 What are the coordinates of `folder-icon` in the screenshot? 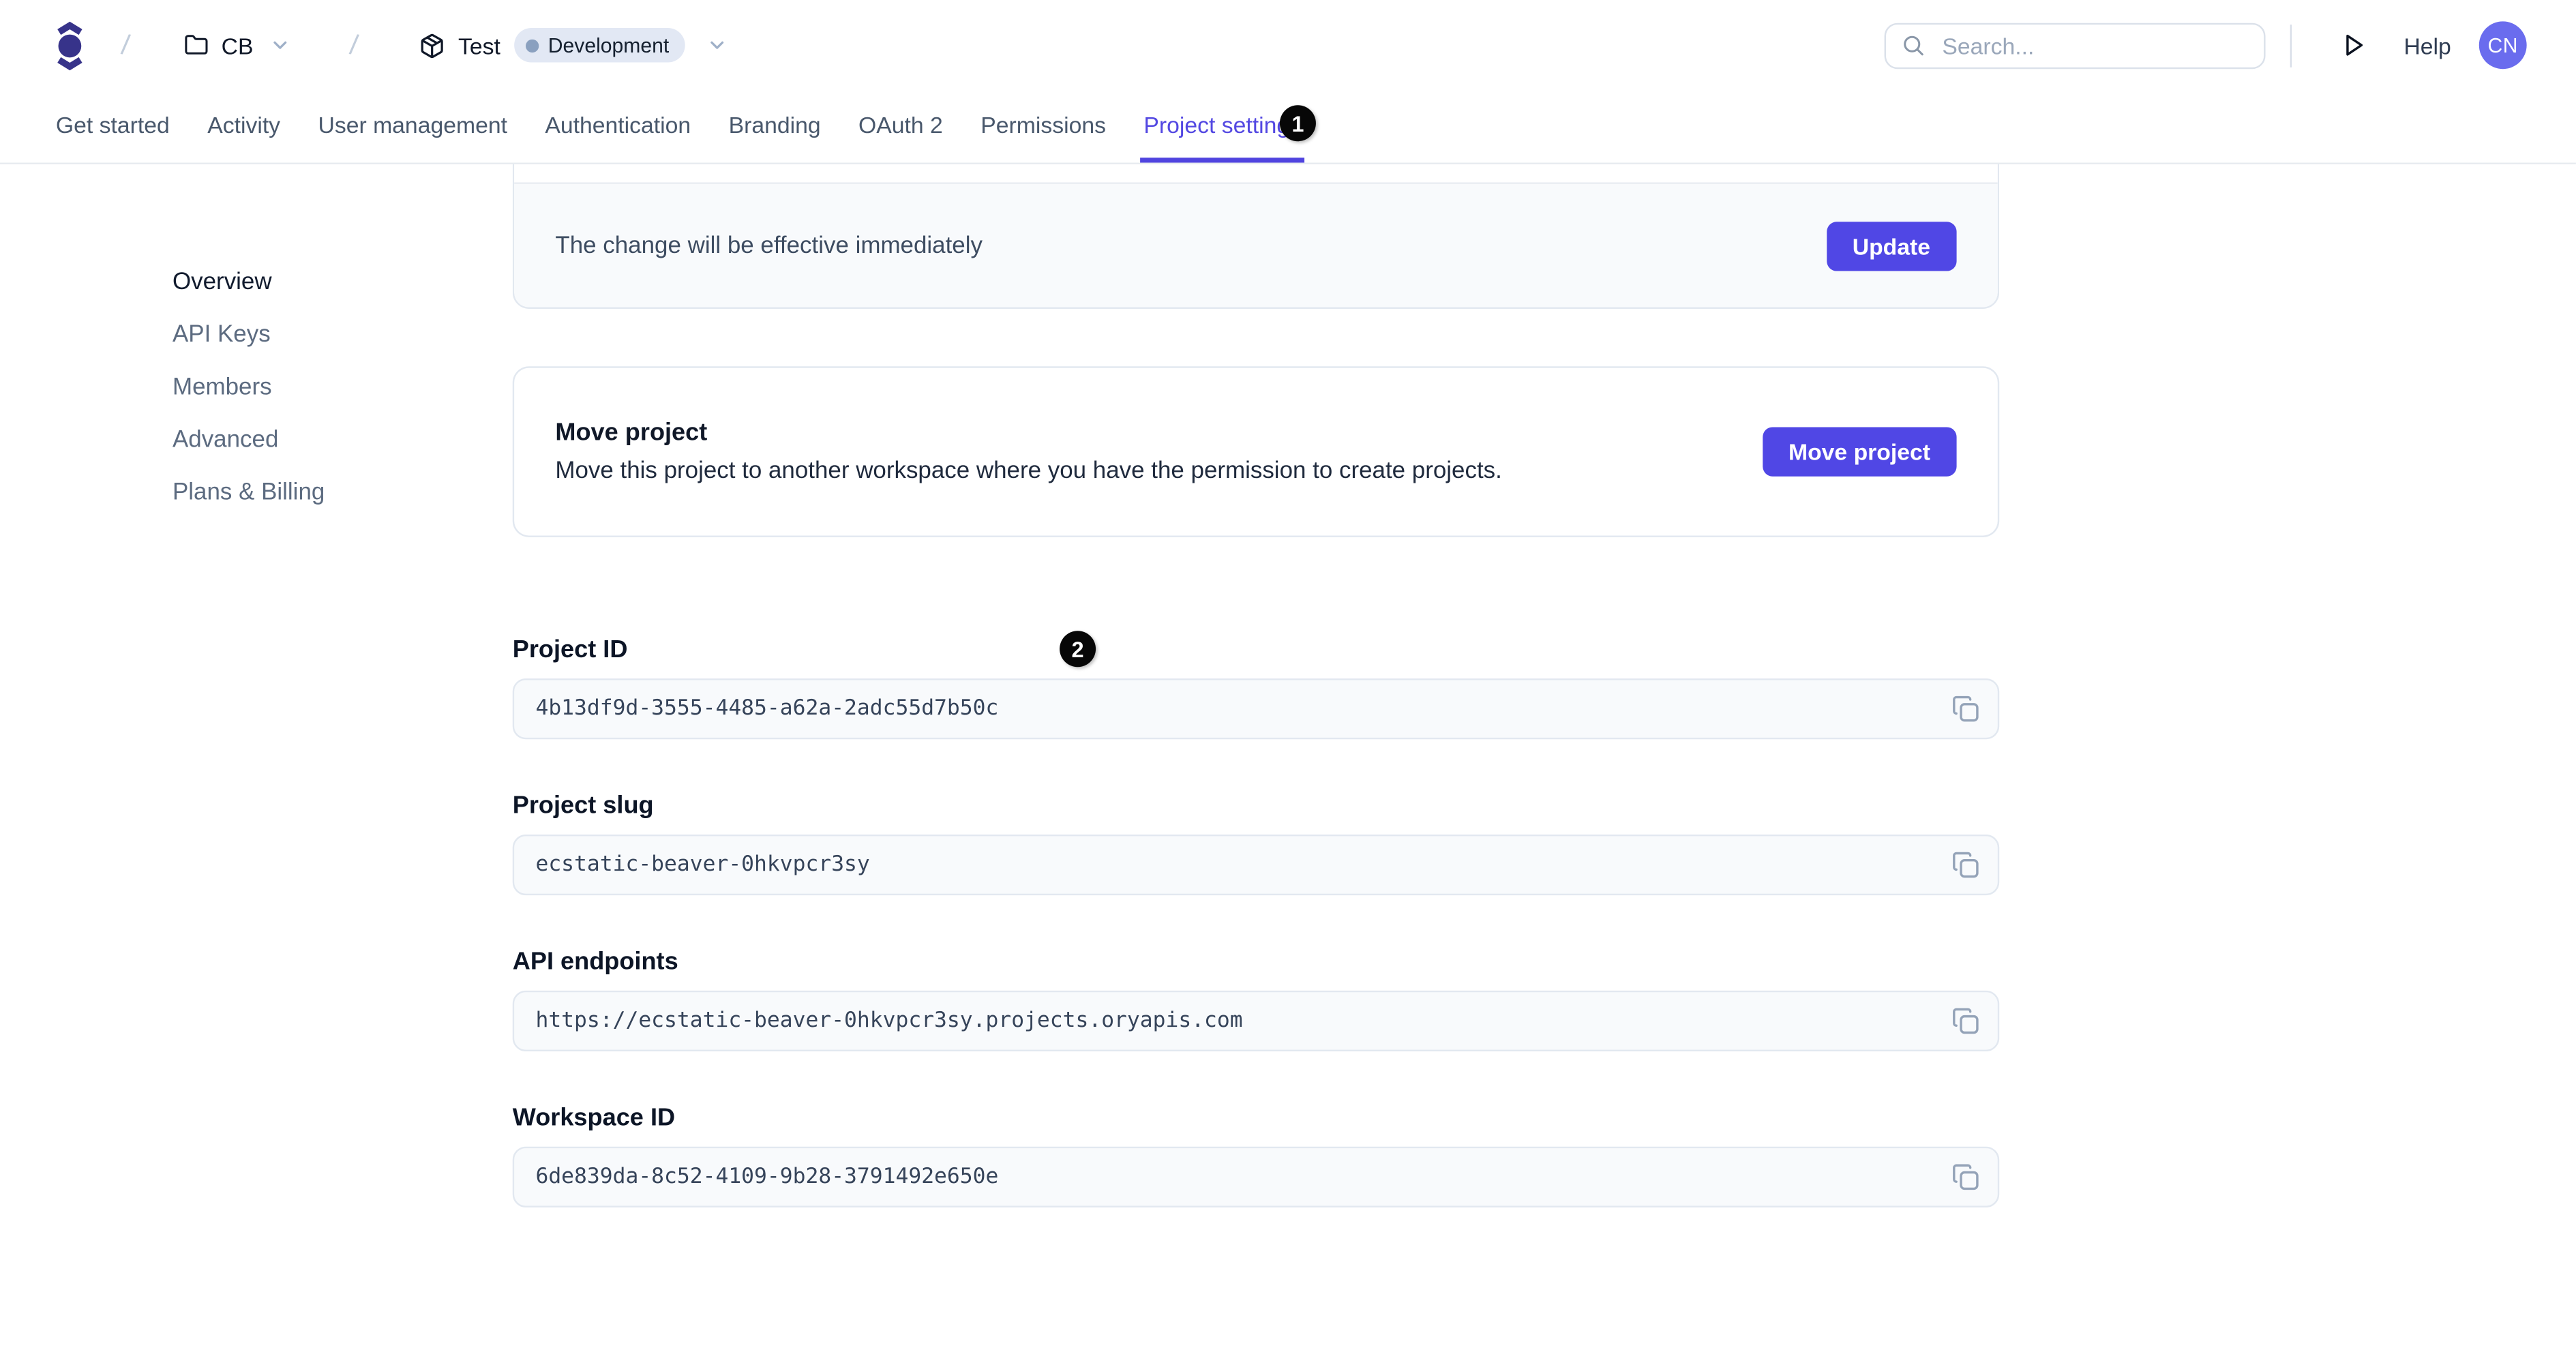 It's located at (195, 45).